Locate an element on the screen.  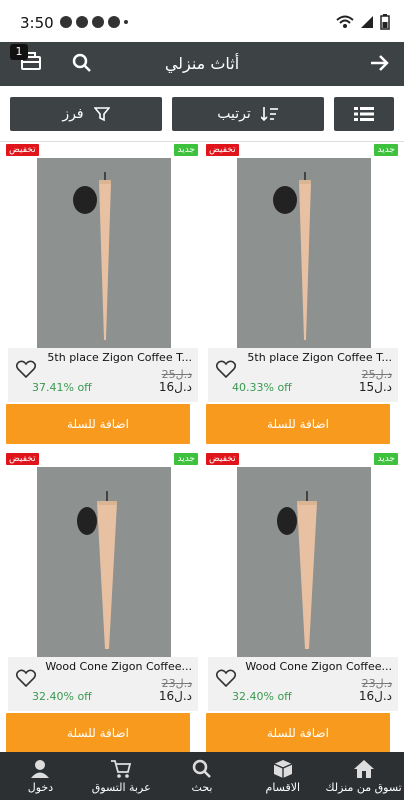
list-view-icon is located at coordinates (364, 114).